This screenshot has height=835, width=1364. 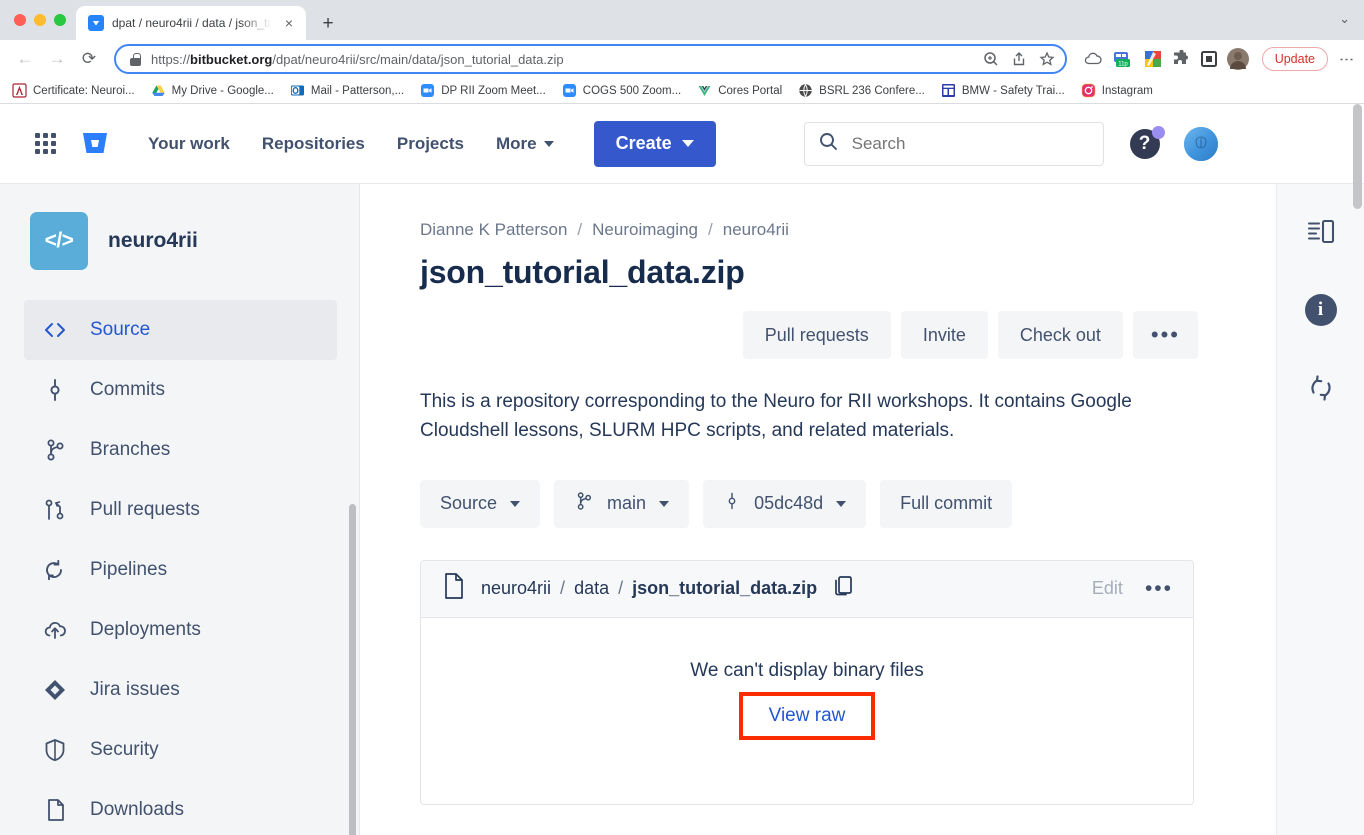 What do you see at coordinates (55, 810) in the screenshot?
I see `download-file-icon` at bounding box center [55, 810].